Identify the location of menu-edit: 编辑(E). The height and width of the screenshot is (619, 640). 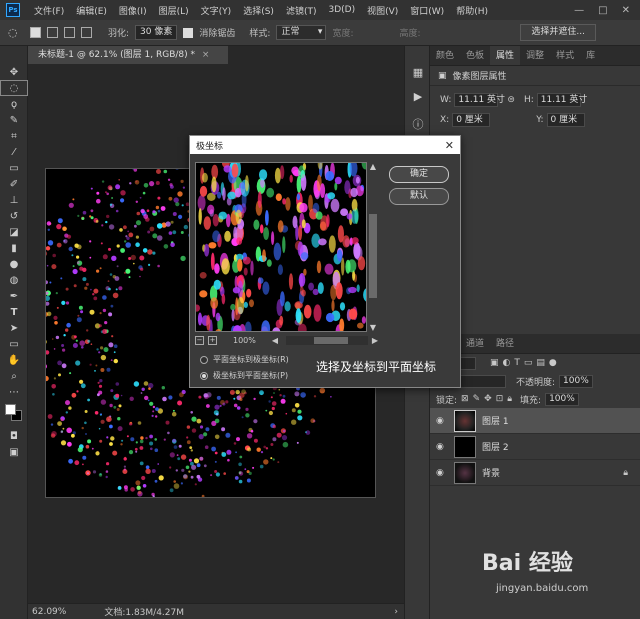
(91, 10).